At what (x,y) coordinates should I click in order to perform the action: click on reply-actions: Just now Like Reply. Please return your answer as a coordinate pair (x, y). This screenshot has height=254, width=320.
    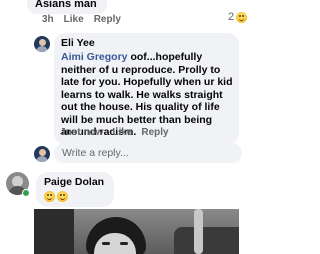
    Looking at the image, I should click on (114, 132).